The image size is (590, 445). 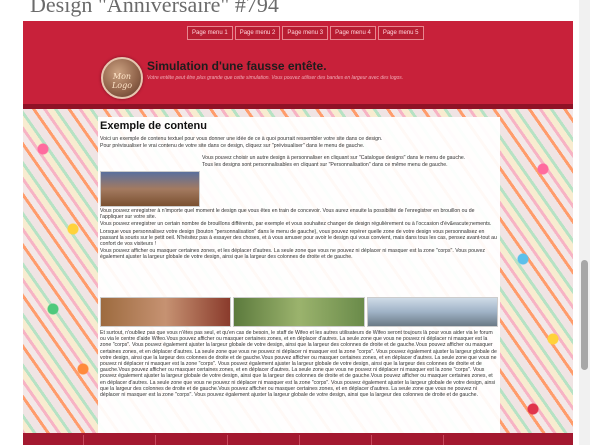 What do you see at coordinates (584, 222) in the screenshot?
I see `page-scrollbar` at bounding box center [584, 222].